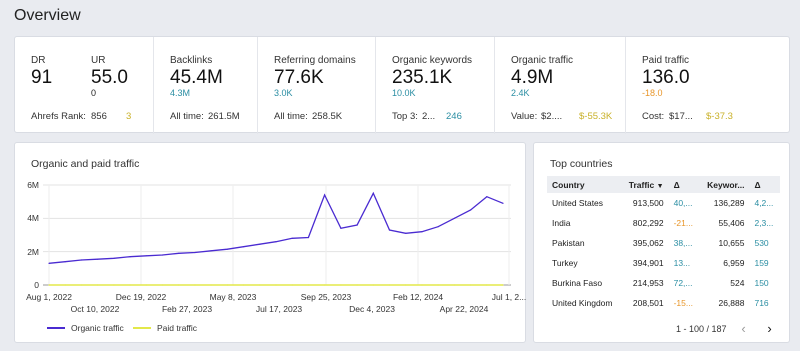  I want to click on table-row: Pakistan 395,062 38,... 10,655 530, so click(663, 243).